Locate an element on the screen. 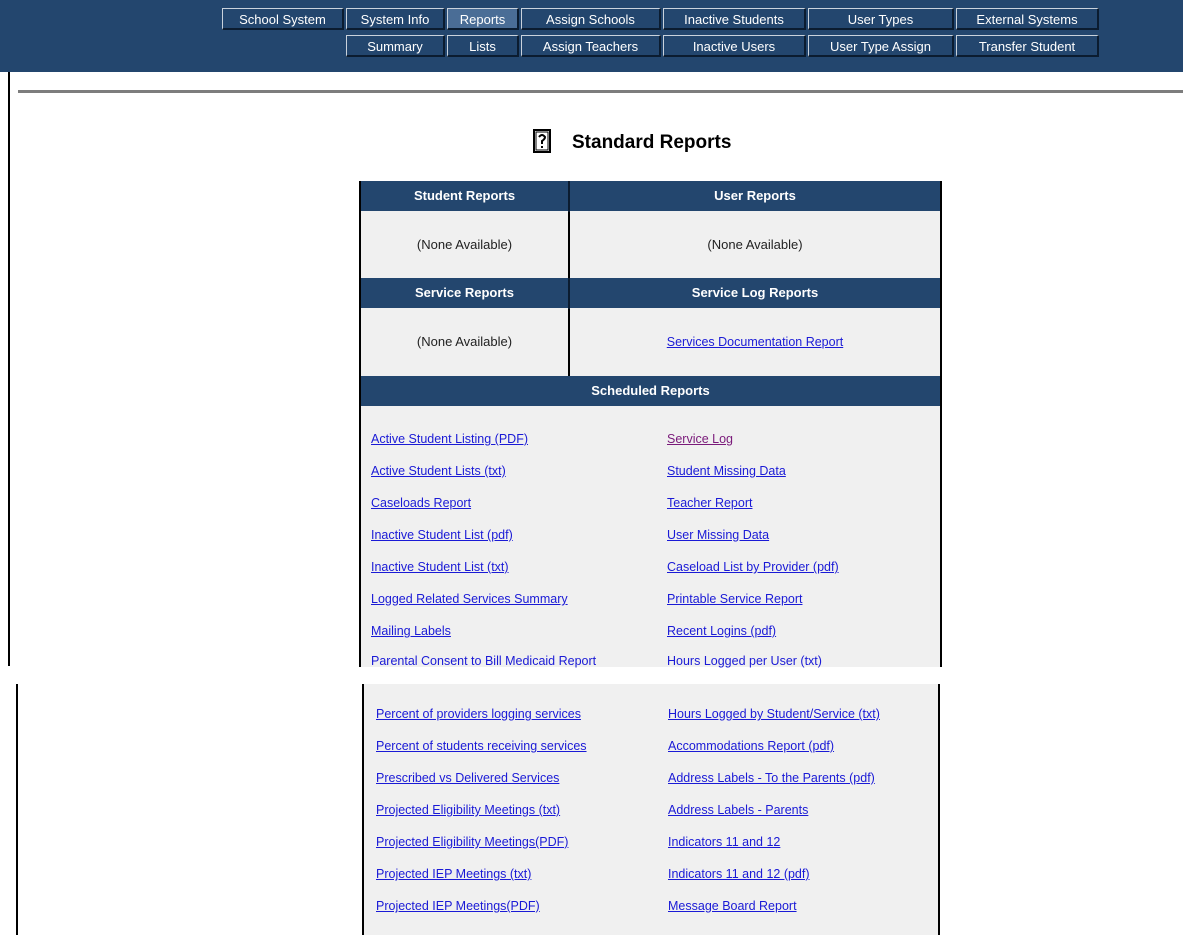 Image resolution: width=1183 pixels, height=935 pixels. list-item: Teacher Report is located at coordinates (709, 503).